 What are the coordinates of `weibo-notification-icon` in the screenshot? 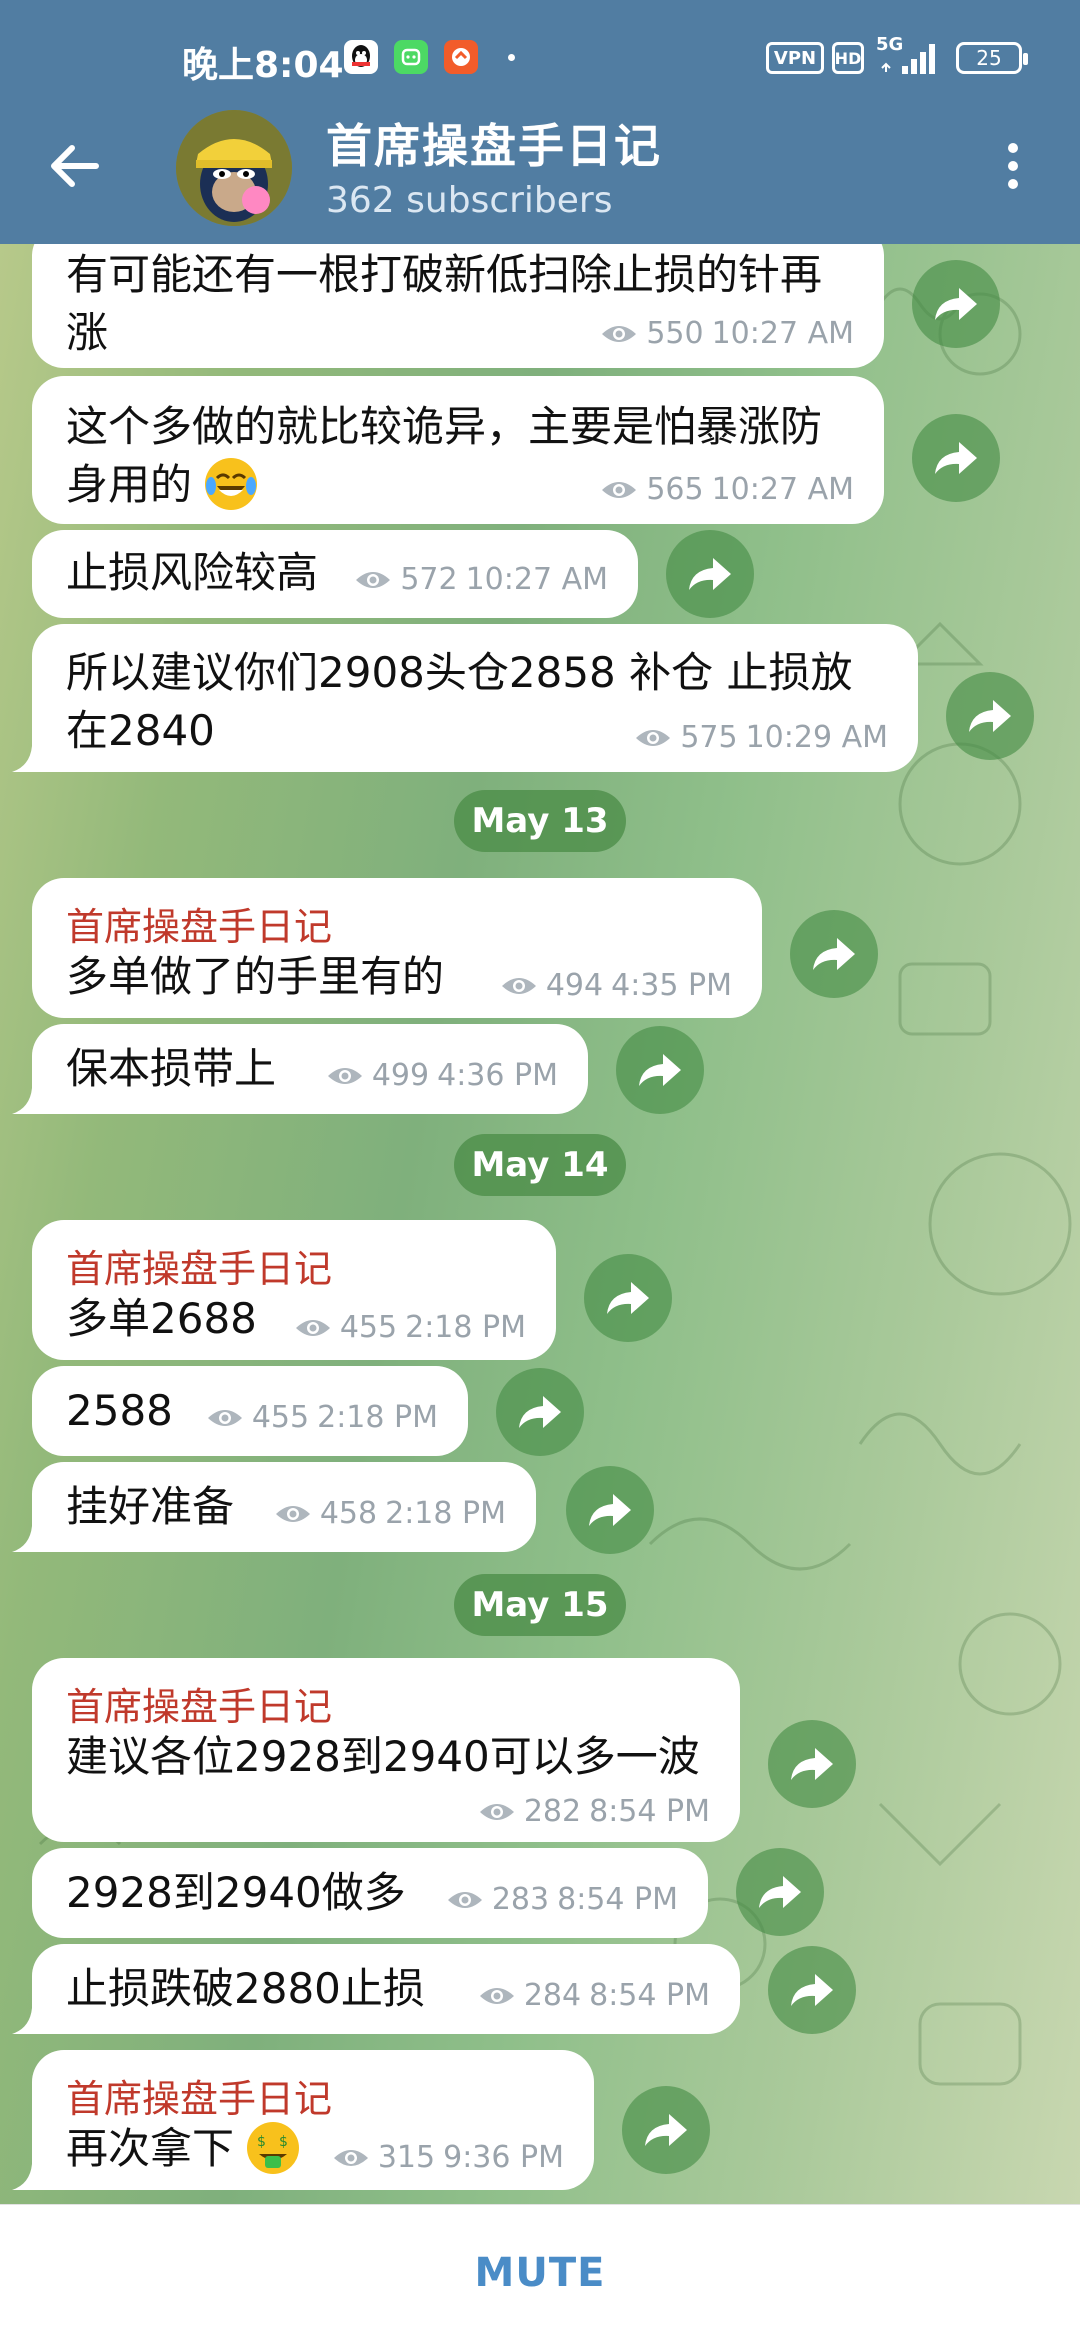 It's located at (461, 57).